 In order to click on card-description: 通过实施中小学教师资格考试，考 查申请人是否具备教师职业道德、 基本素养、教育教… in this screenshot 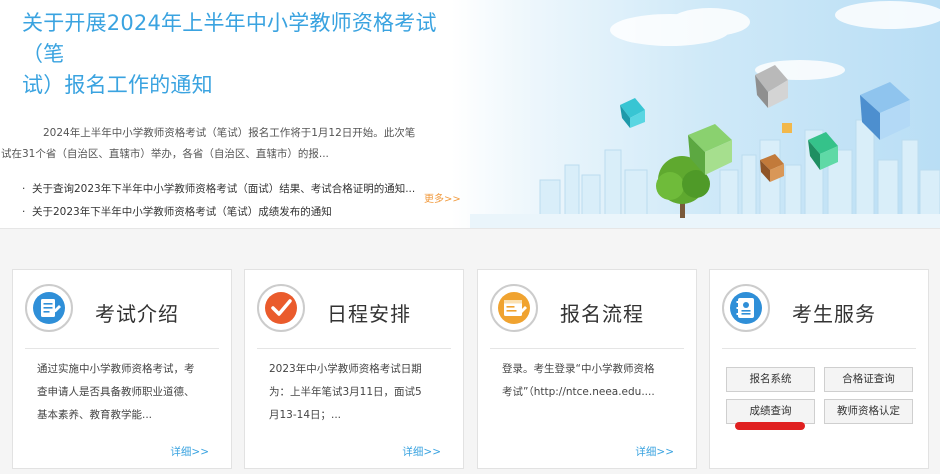, I will do `click(125, 392)`.